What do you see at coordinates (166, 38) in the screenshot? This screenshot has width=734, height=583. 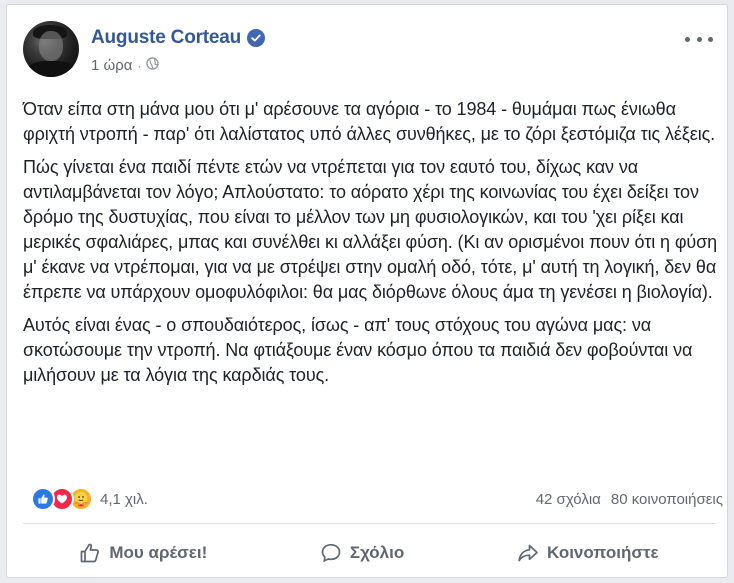 I see `author-name: Auguste Corteau` at bounding box center [166, 38].